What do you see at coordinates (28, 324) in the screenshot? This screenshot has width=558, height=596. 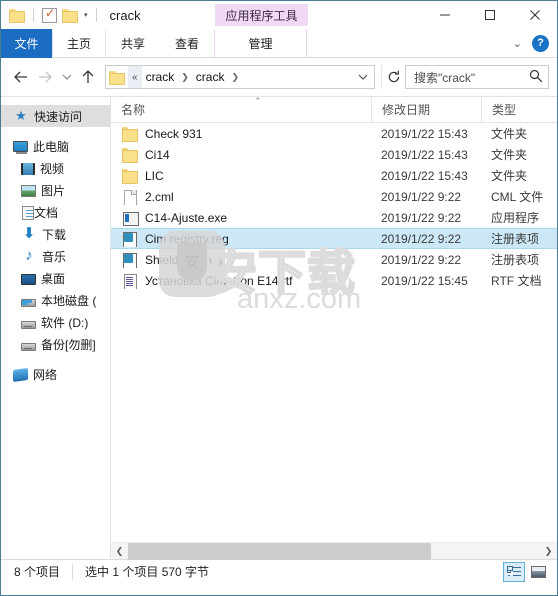 I see `software-d-icon` at bounding box center [28, 324].